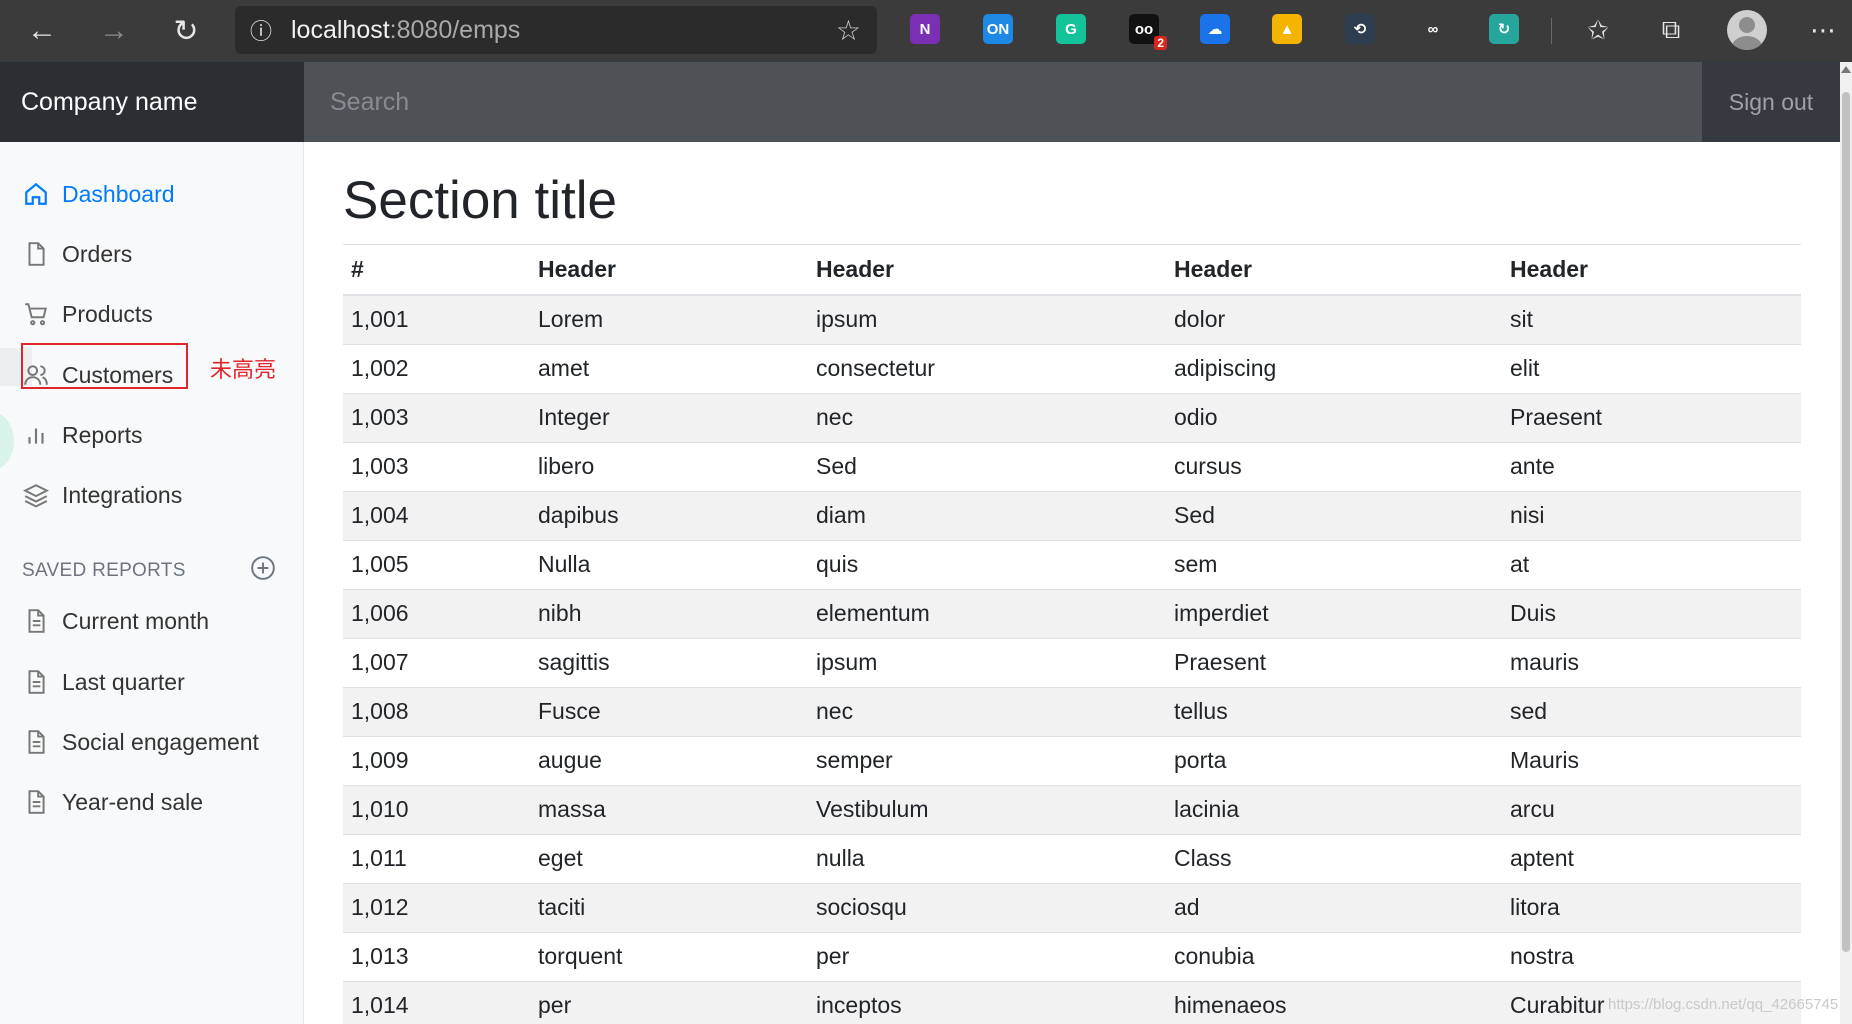 Image resolution: width=1852 pixels, height=1024 pixels. Describe the element at coordinates (186, 31) in the screenshot. I see `refresh-icon: ↻` at that location.